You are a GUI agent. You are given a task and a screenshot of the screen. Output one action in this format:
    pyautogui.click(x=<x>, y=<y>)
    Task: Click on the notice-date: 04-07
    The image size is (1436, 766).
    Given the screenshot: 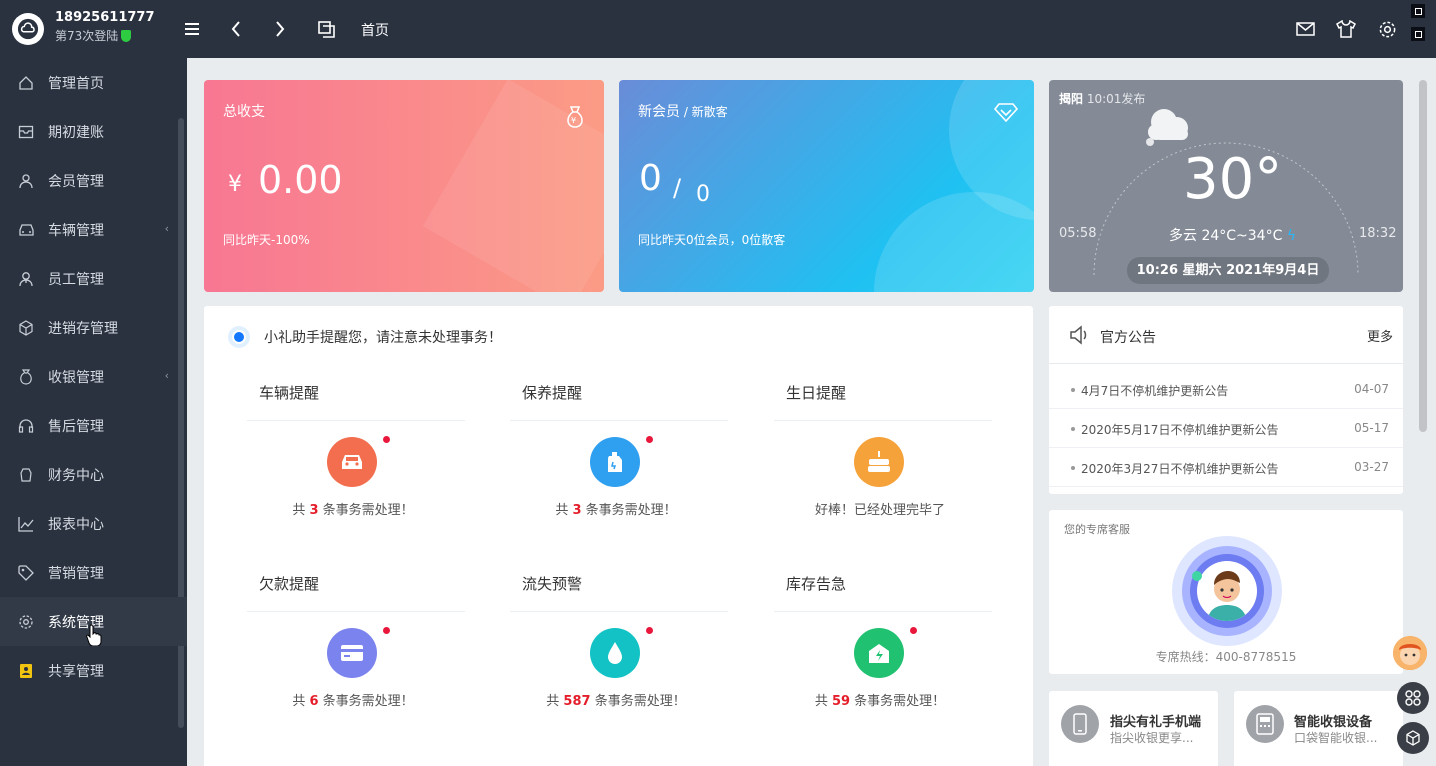 What is the action you would take?
    pyautogui.click(x=1371, y=389)
    